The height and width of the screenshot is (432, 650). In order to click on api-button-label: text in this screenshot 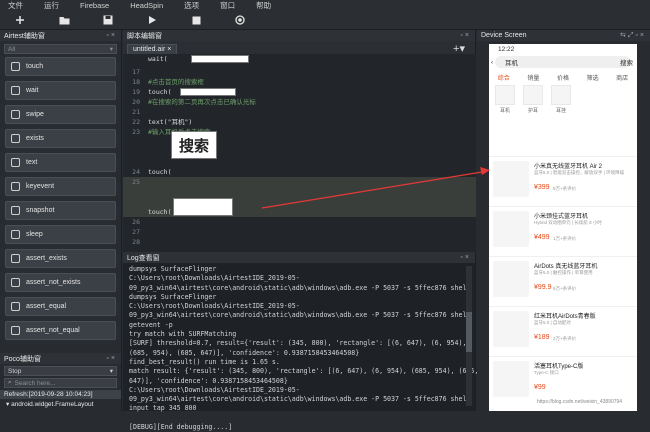, I will do `click(32, 162)`.